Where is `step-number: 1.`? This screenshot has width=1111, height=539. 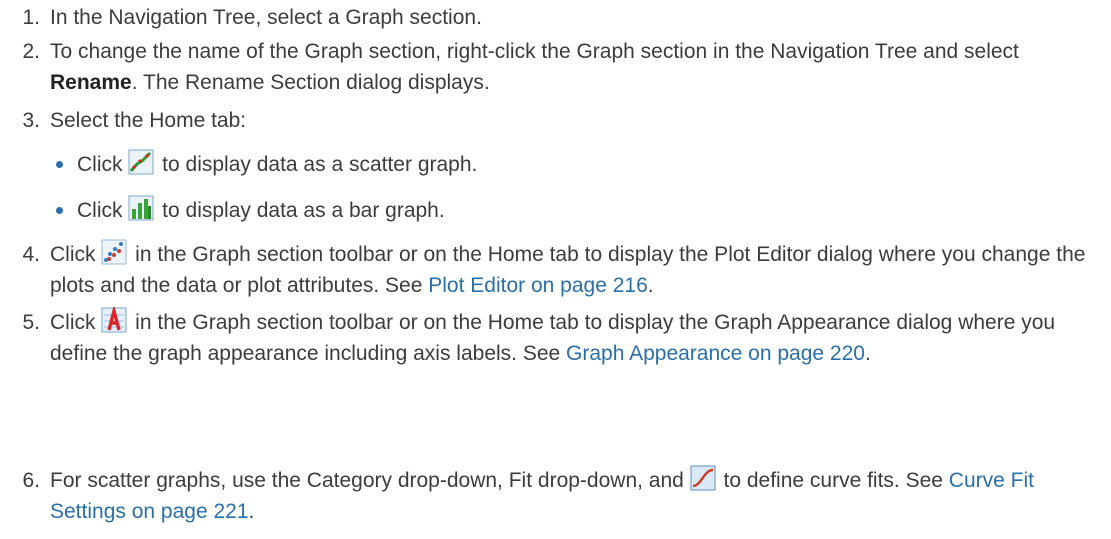 step-number: 1. is located at coordinates (31, 17).